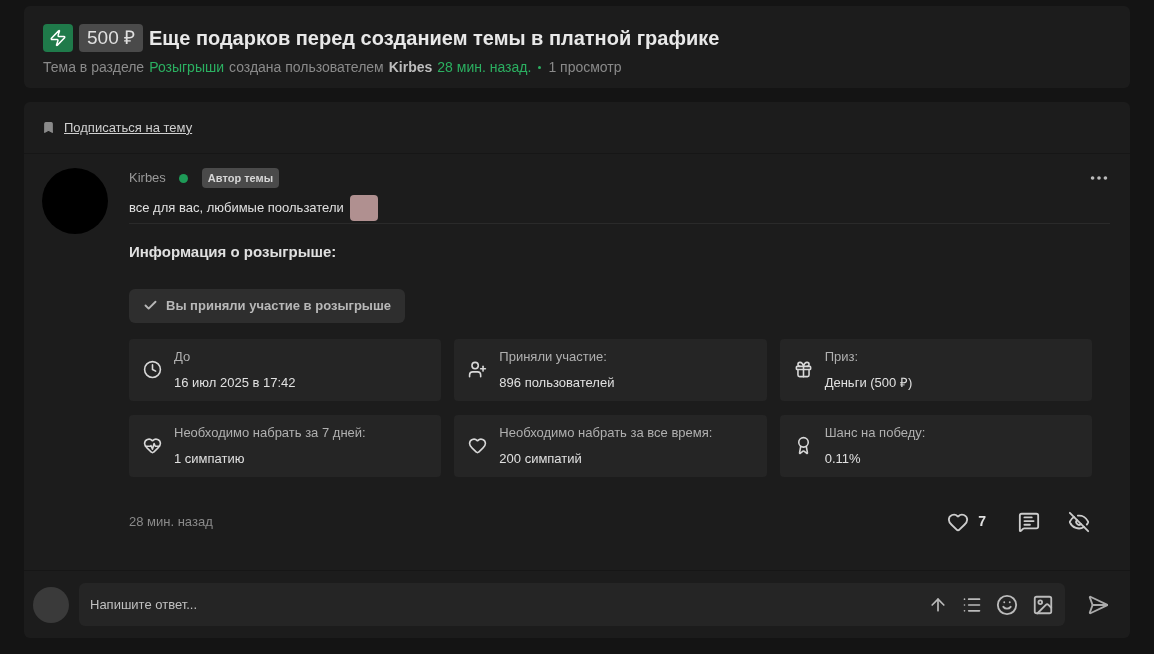 This screenshot has width=1154, height=654. I want to click on giveaway-heading: Информация о розыгрыше:, so click(233, 252).